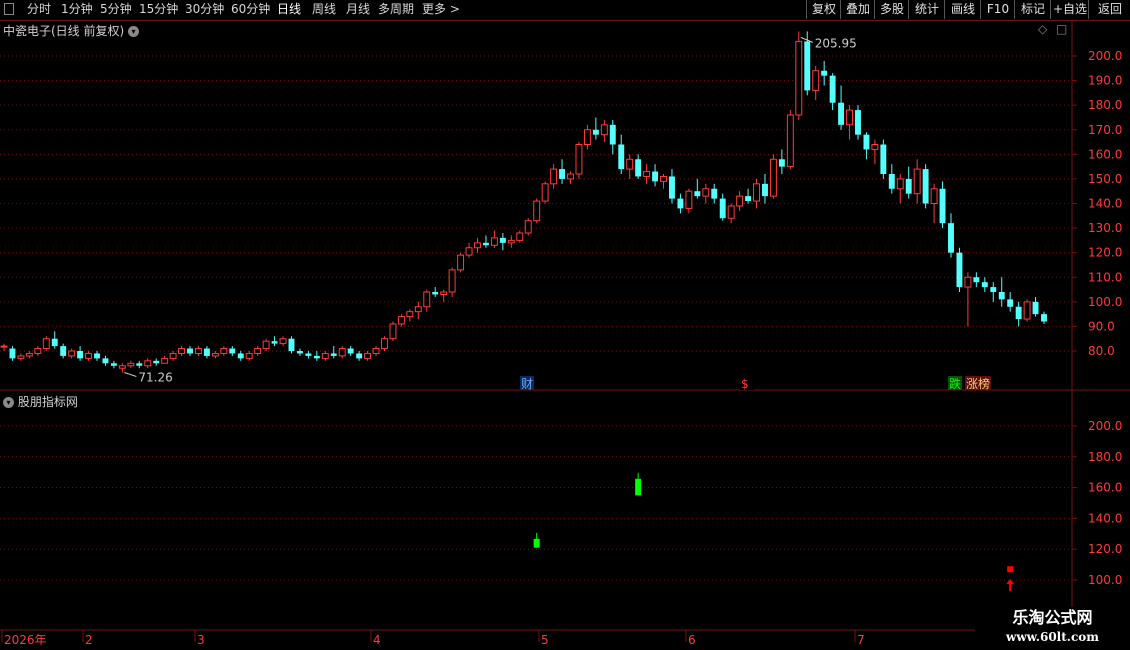  I want to click on period-tab-0: 分时, so click(39, 9).